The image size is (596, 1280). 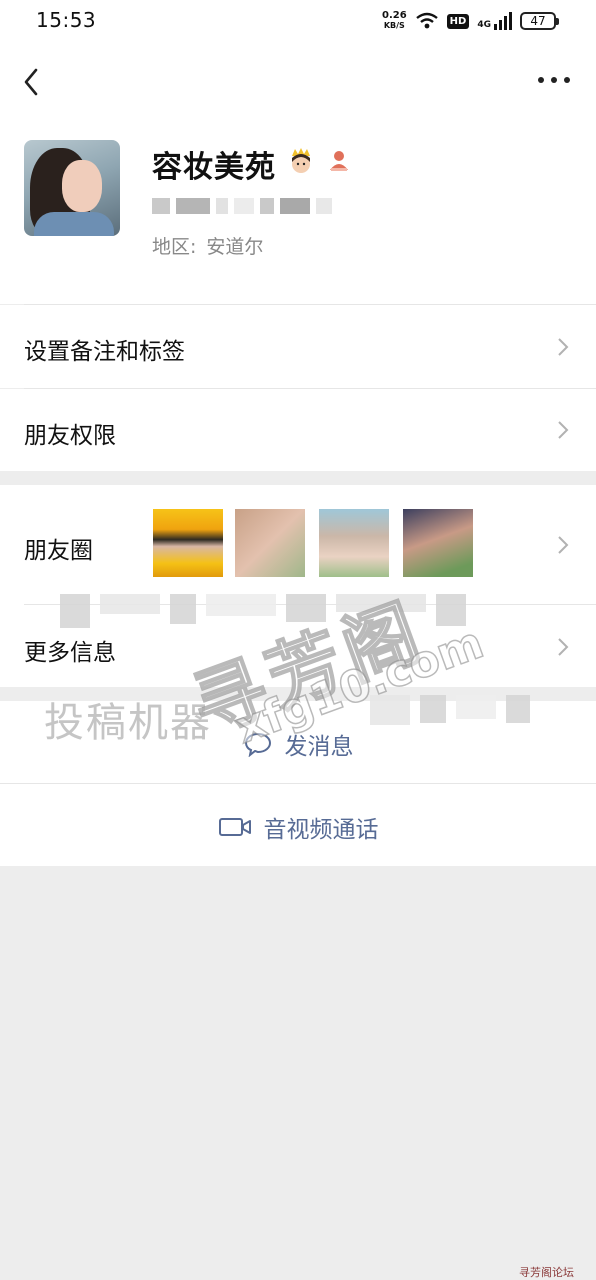 I want to click on wifi-icon, so click(x=426, y=20).